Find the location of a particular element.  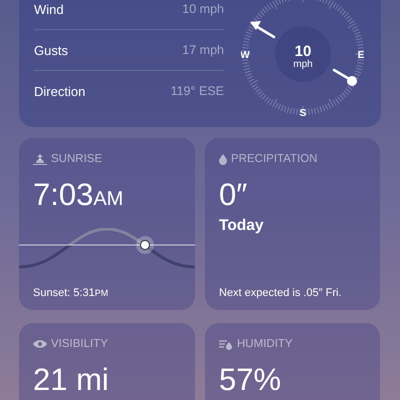

wind-label: Wind is located at coordinates (49, 9).